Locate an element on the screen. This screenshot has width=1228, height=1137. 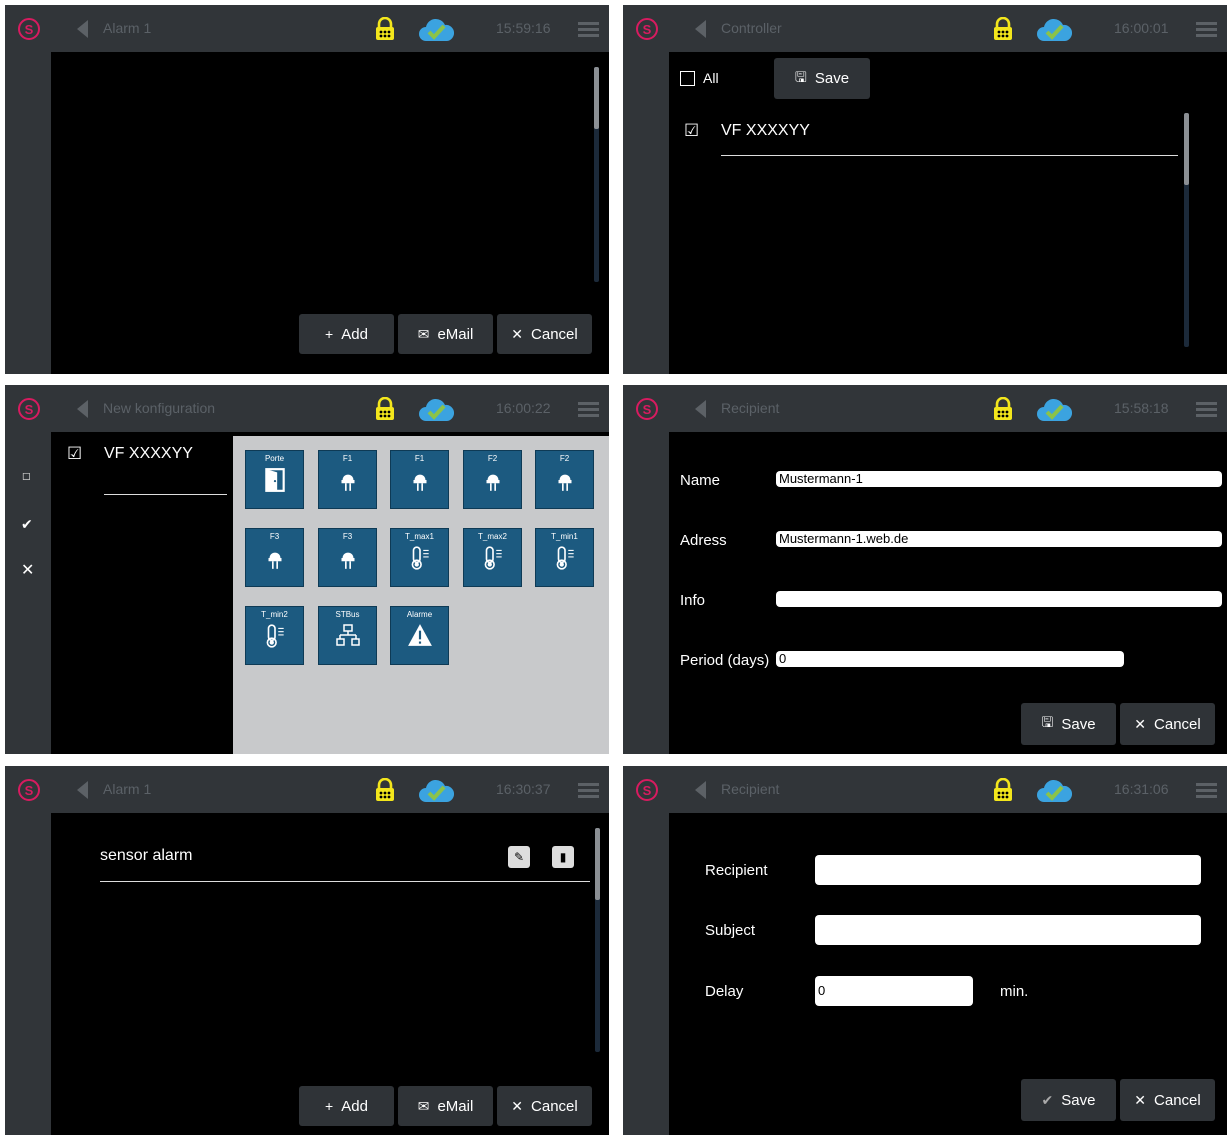
all-checkbox is located at coordinates (687, 78).